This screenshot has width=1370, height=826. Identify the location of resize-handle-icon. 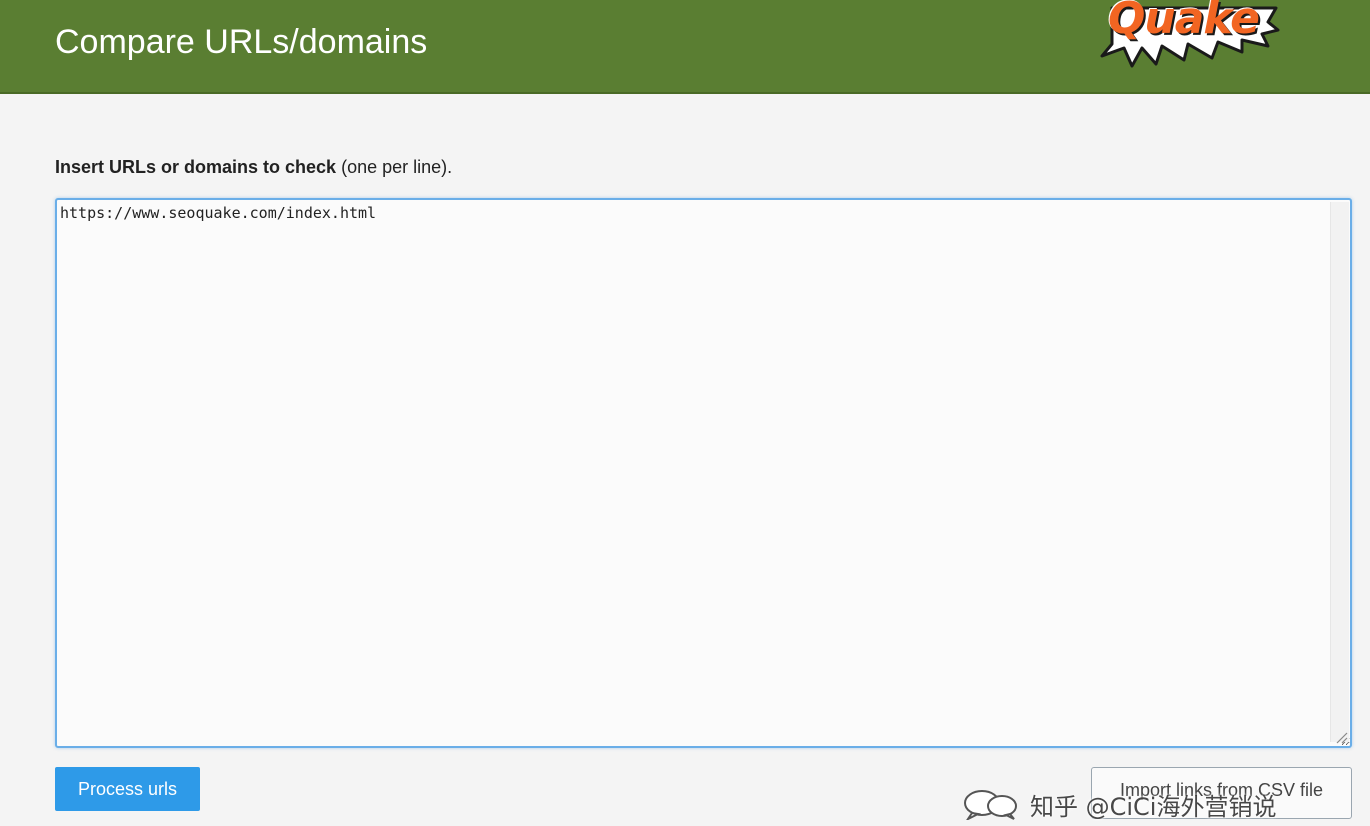
(1341, 737).